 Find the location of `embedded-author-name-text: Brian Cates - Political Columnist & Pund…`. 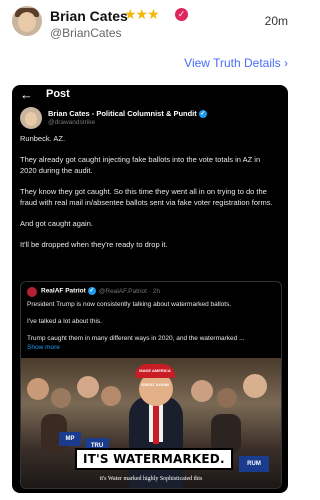

embedded-author-name-text: Brian Cates - Political Columnist & Pund… is located at coordinates (122, 113).